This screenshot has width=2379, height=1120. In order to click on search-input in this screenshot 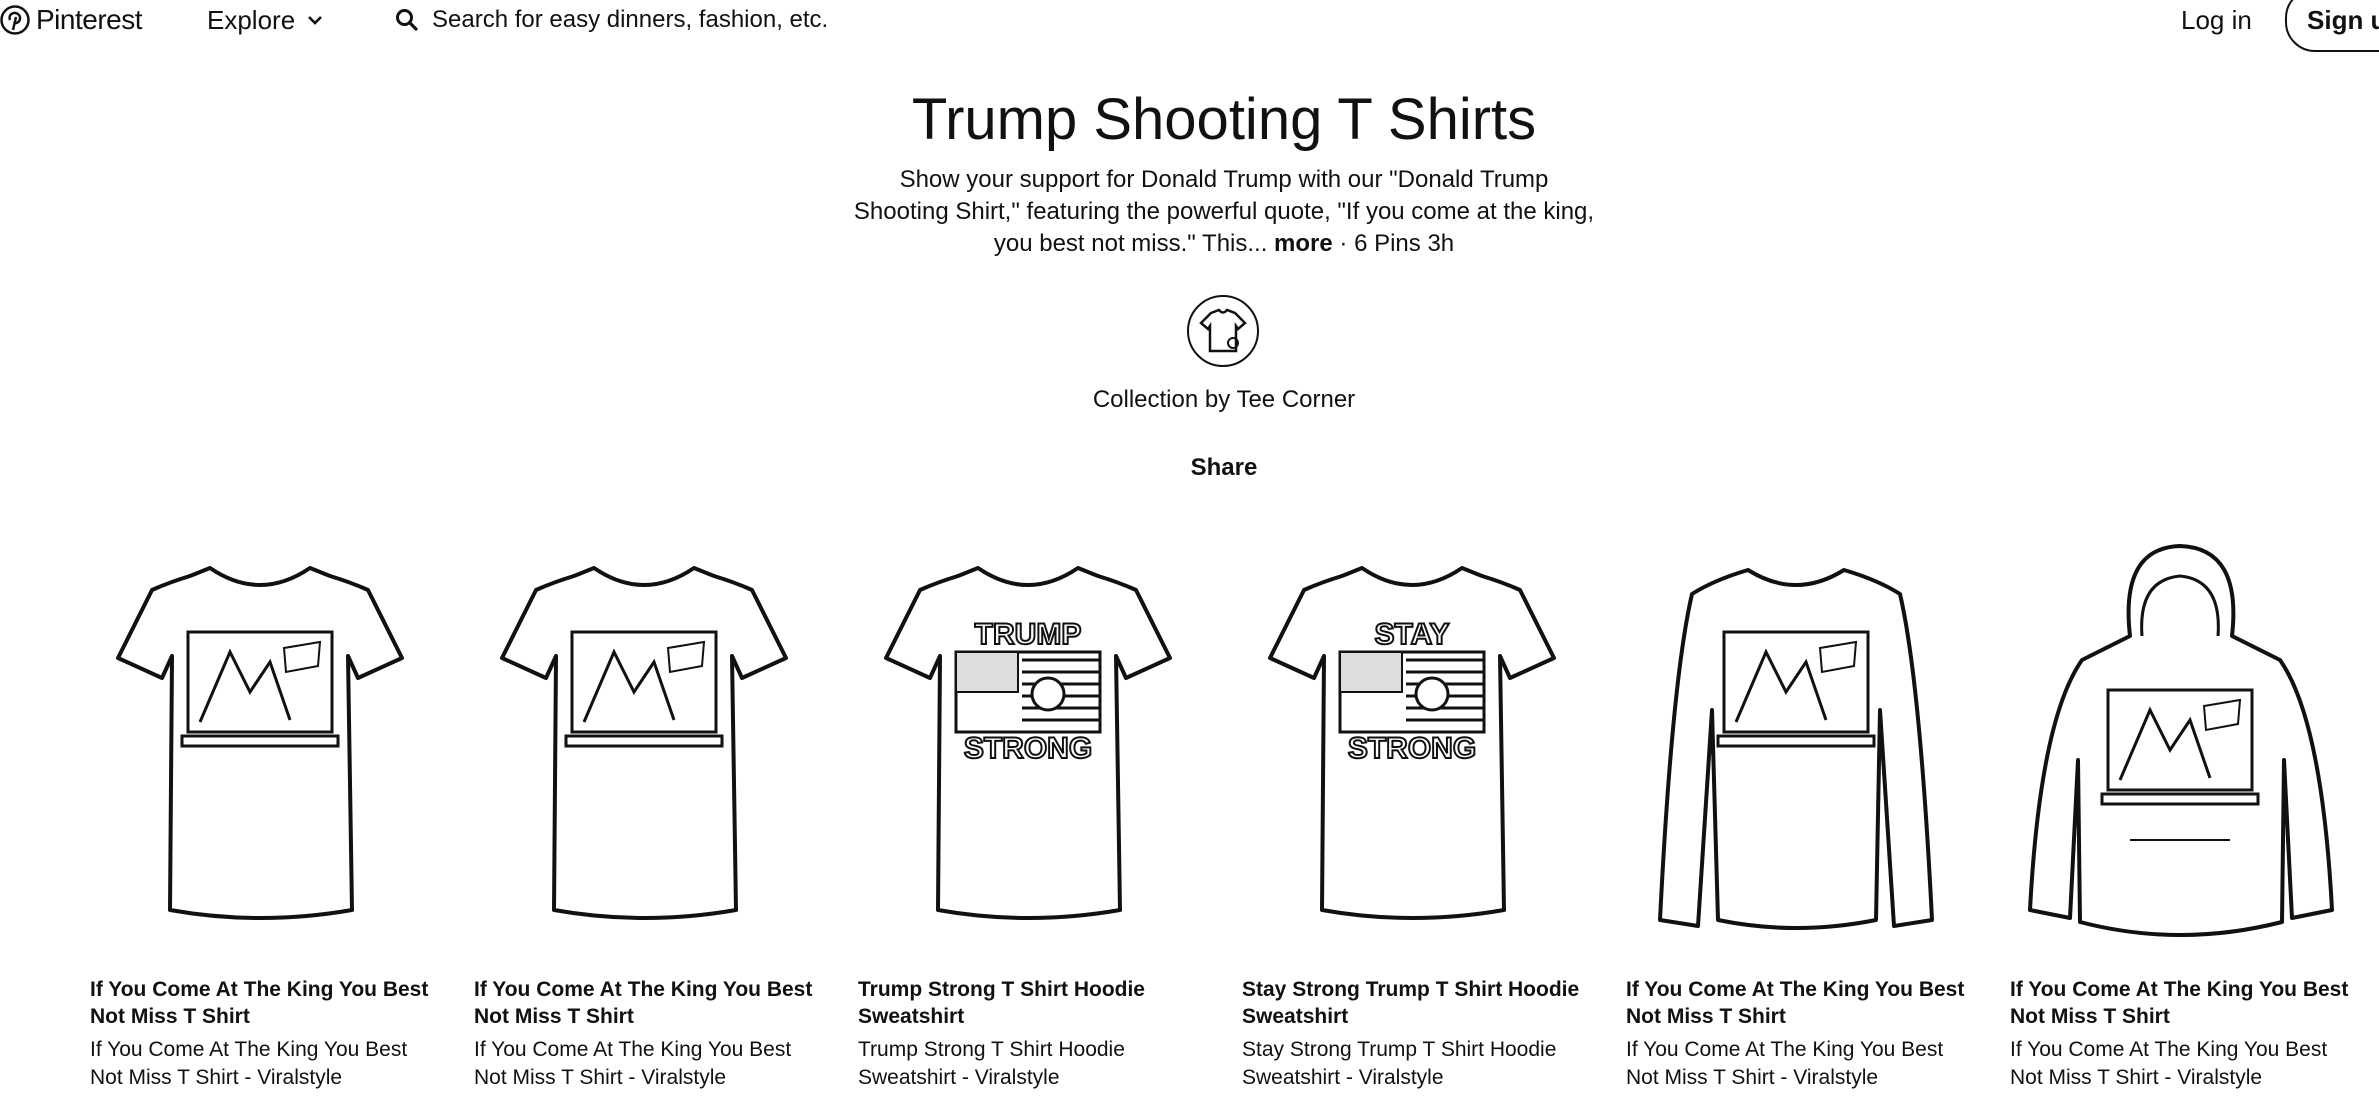, I will do `click(842, 20)`.